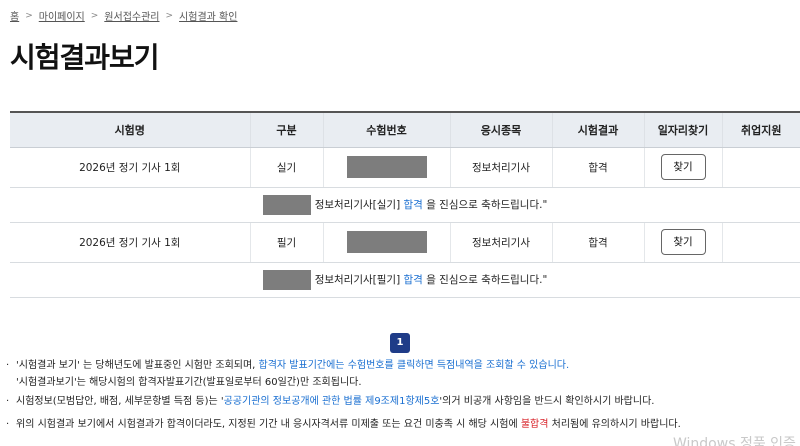 Image resolution: width=800 pixels, height=446 pixels. I want to click on type-cell: 필기, so click(286, 242).